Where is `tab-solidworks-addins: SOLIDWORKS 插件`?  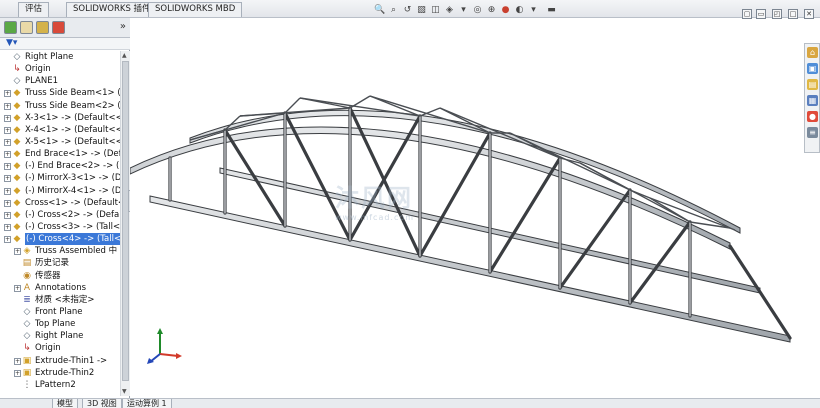
tab-solidworks-addins: SOLIDWORKS 插件 is located at coordinates (112, 9).